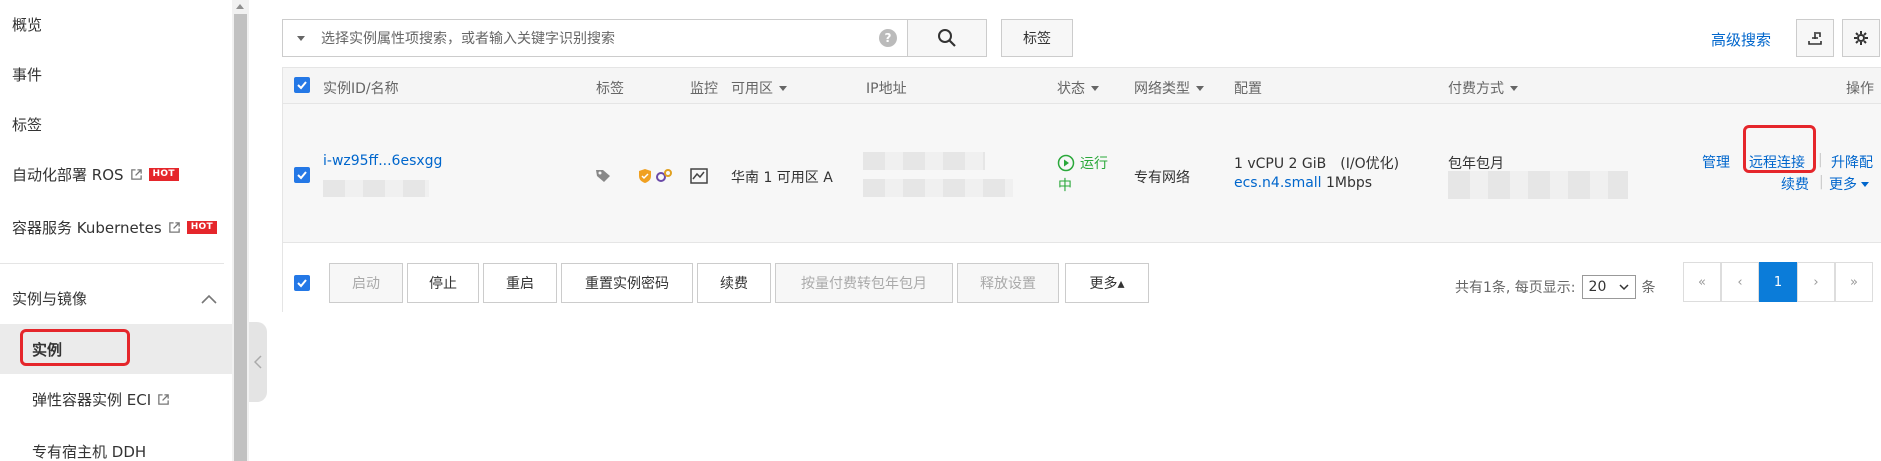 This screenshot has height=461, width=1881. I want to click on release-settings-button: 释放设置, so click(1008, 283).